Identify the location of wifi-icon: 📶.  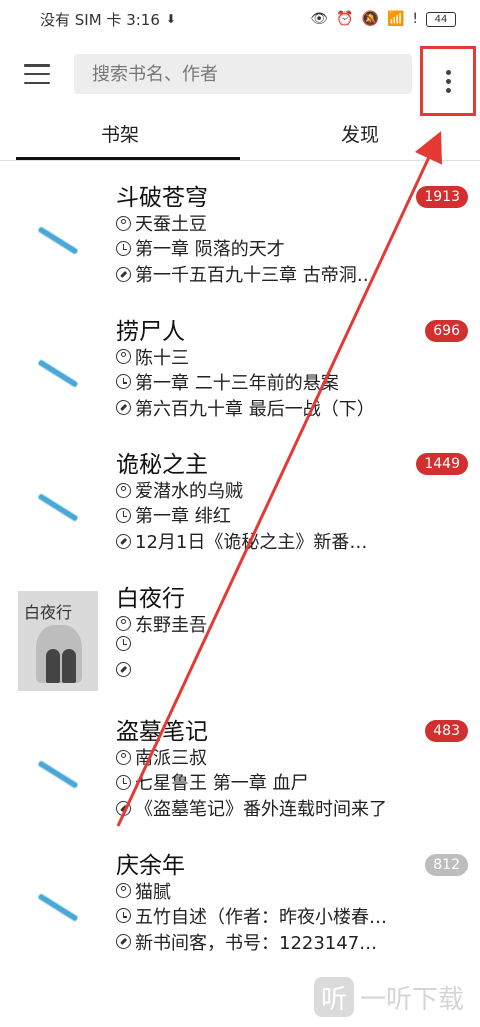
(395, 19).